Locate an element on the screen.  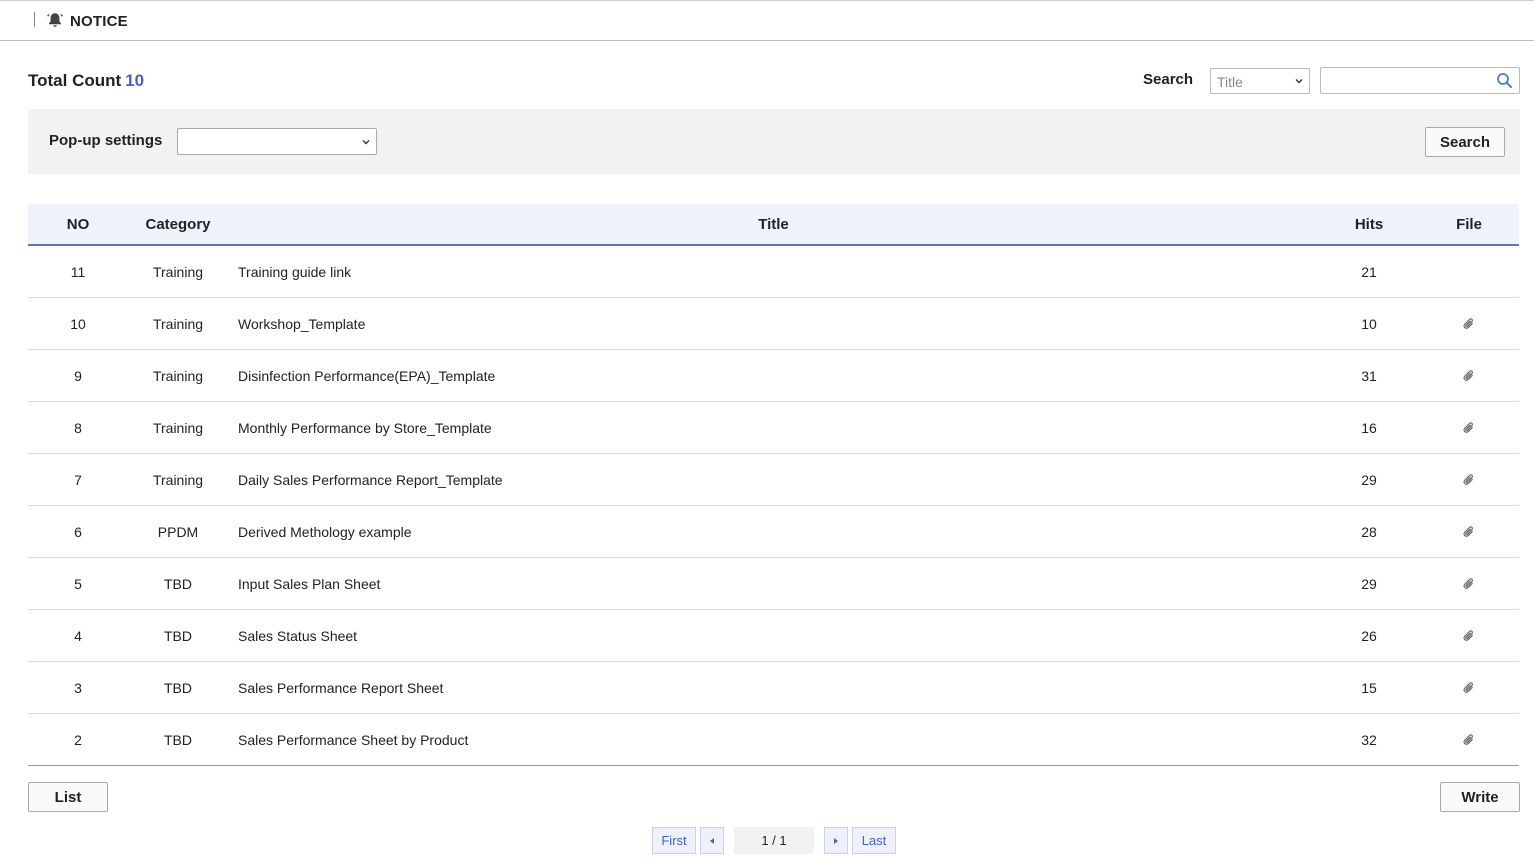
chevron-right-icon is located at coordinates (836, 840).